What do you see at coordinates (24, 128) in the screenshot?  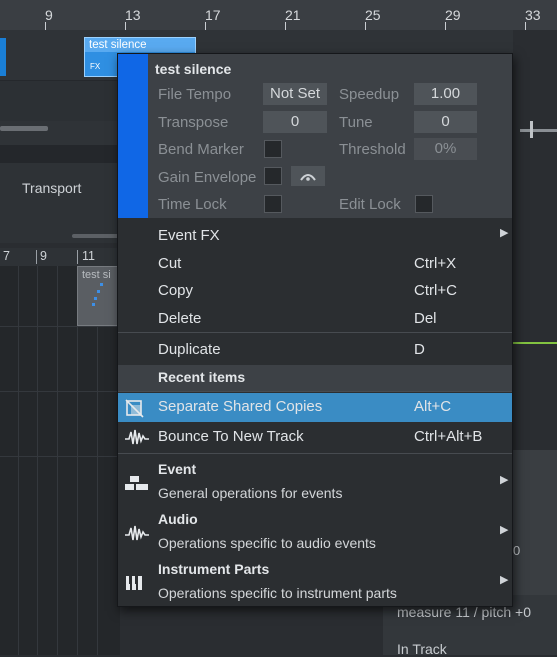 I see `horizontal-scrollbar` at bounding box center [24, 128].